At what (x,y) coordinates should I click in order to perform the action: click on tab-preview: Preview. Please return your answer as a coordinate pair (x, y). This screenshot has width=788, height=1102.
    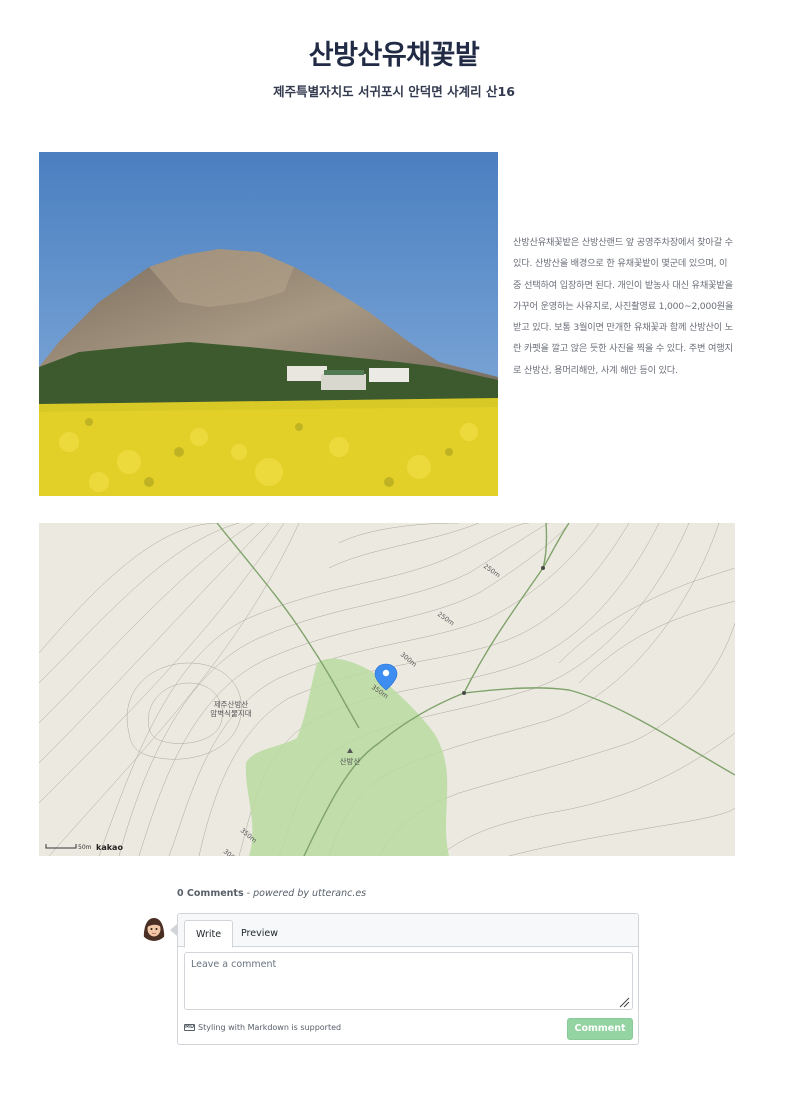
    Looking at the image, I should click on (259, 934).